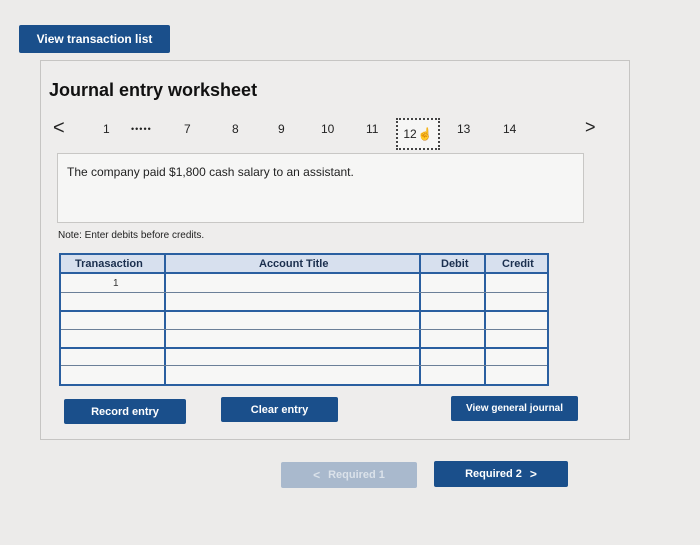  What do you see at coordinates (425, 134) in the screenshot?
I see `hand-pointer-icon: ☝` at bounding box center [425, 134].